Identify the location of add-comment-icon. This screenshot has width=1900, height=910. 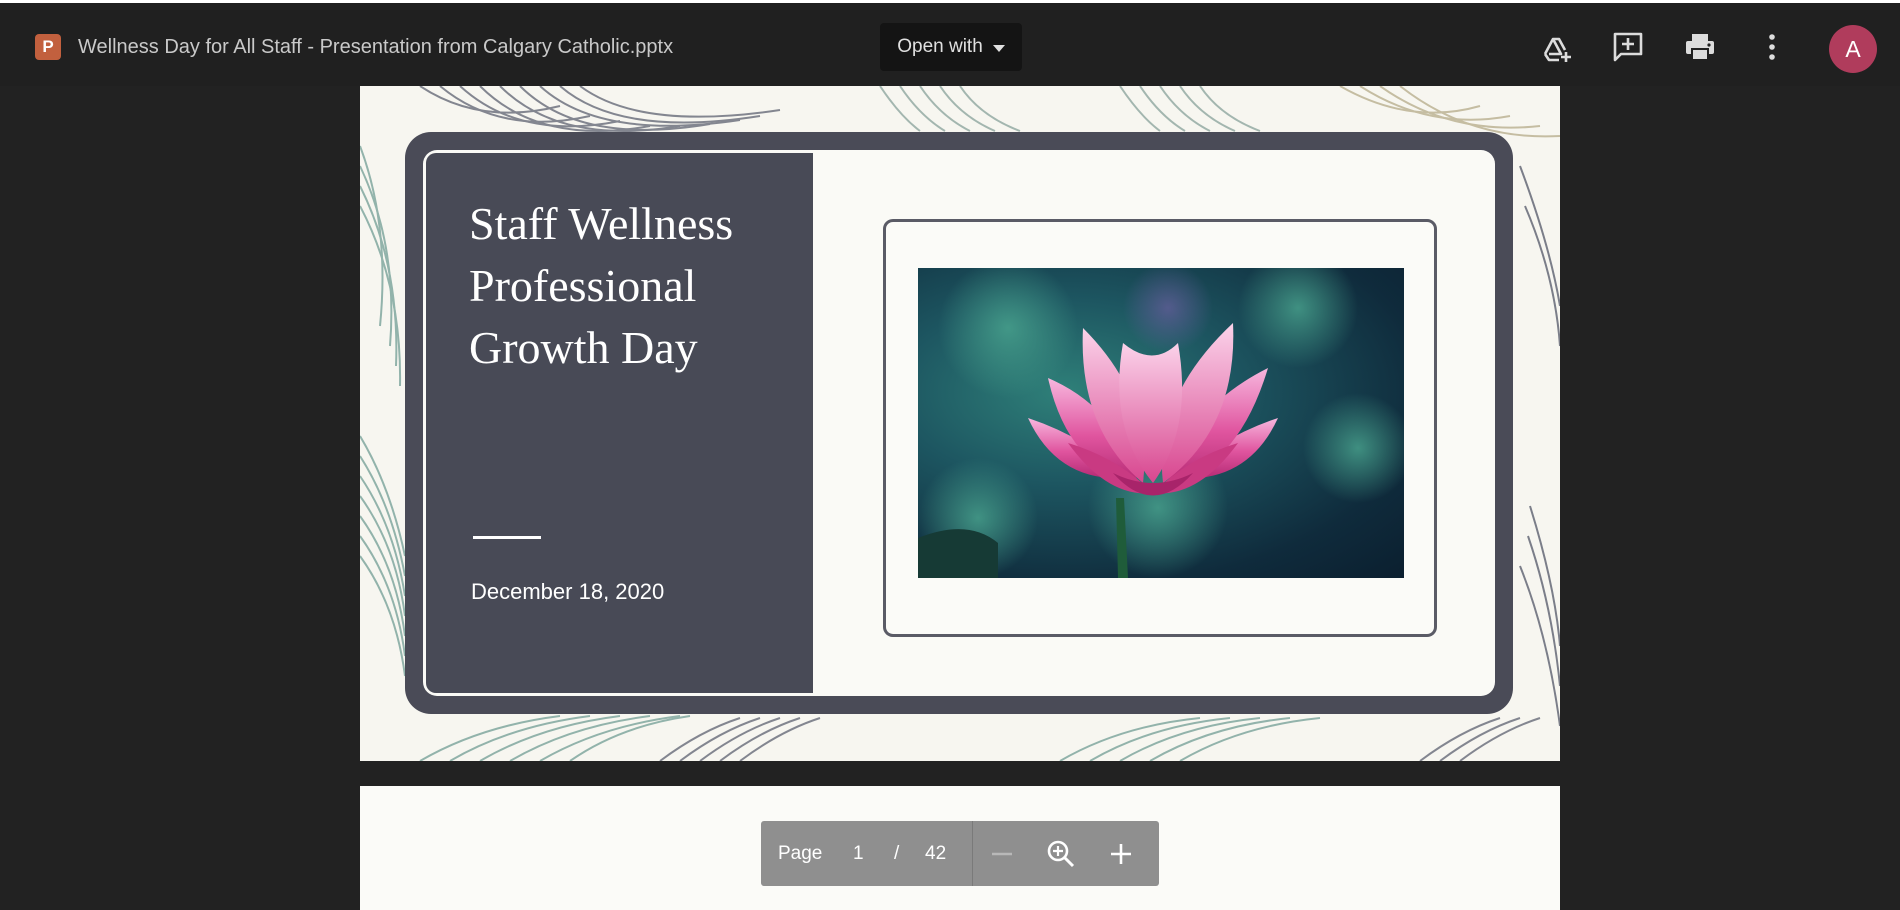
(1628, 47).